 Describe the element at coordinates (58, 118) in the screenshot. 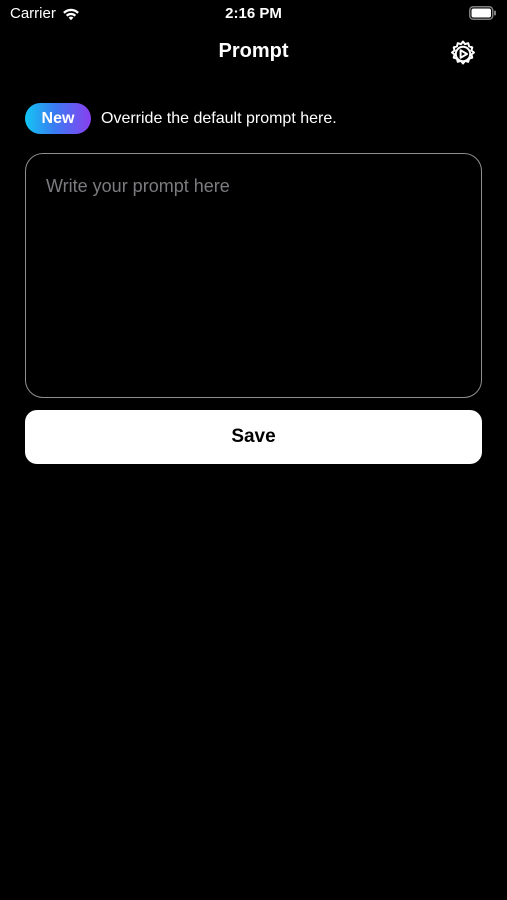

I see `new-badge: New` at that location.